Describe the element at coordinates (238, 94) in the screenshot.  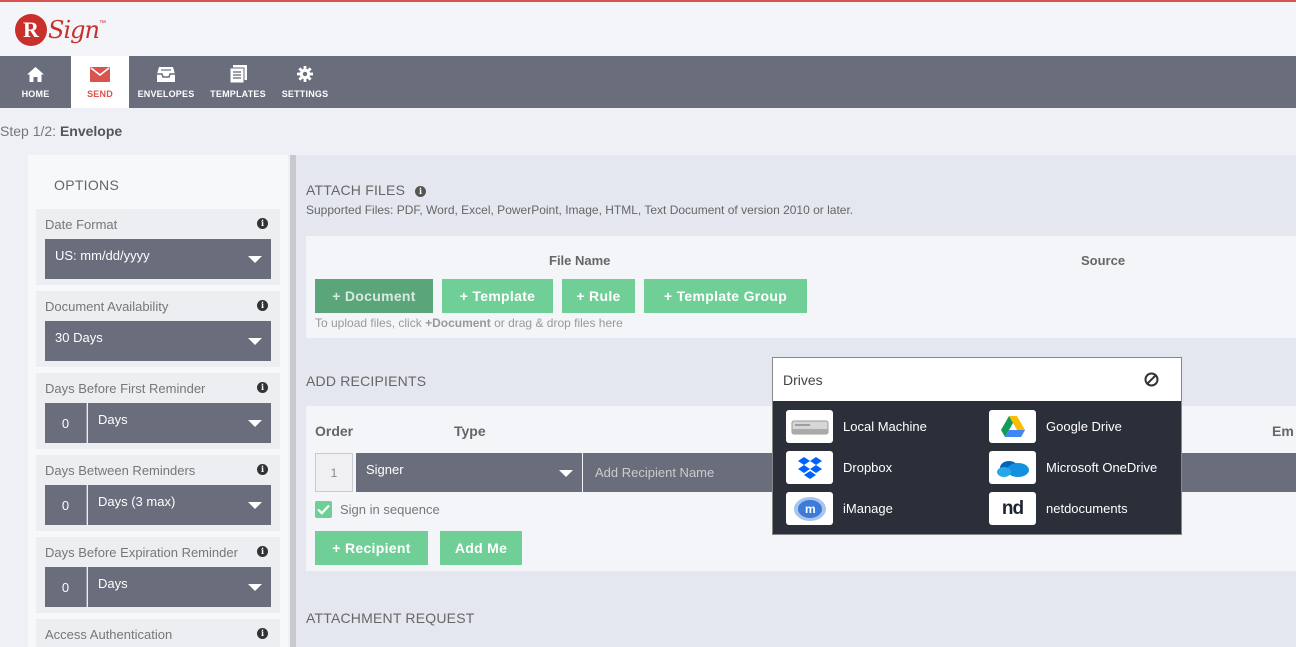
I see `nav-templates-label: TEMPLATES` at that location.